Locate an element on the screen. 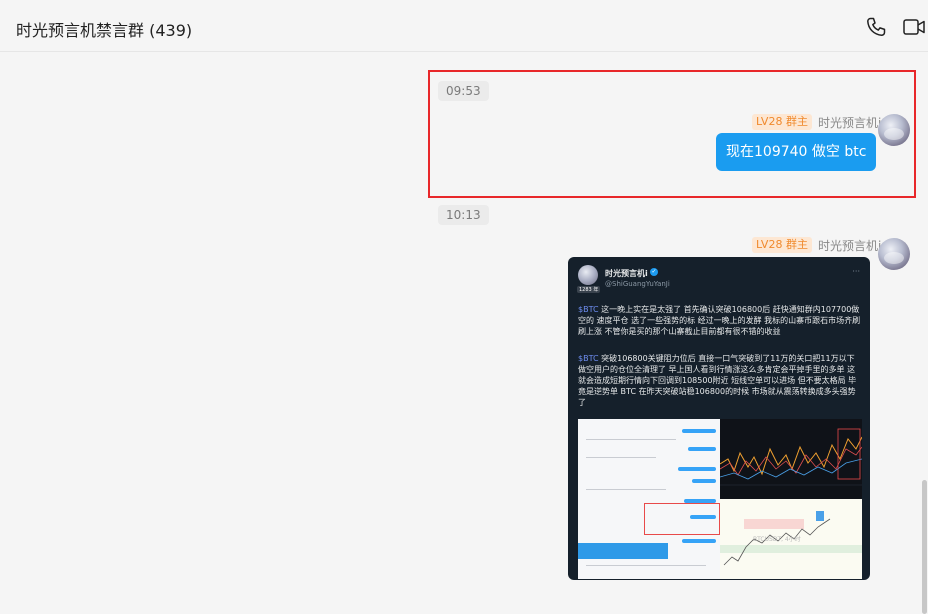 The image size is (928, 614). phone-icon is located at coordinates (876, 27).